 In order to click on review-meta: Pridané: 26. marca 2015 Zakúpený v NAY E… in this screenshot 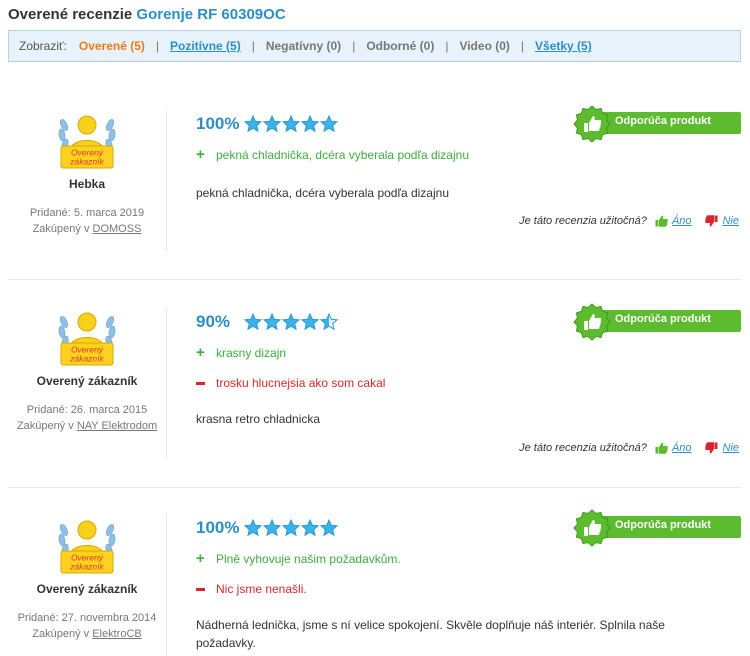, I will do `click(87, 418)`.